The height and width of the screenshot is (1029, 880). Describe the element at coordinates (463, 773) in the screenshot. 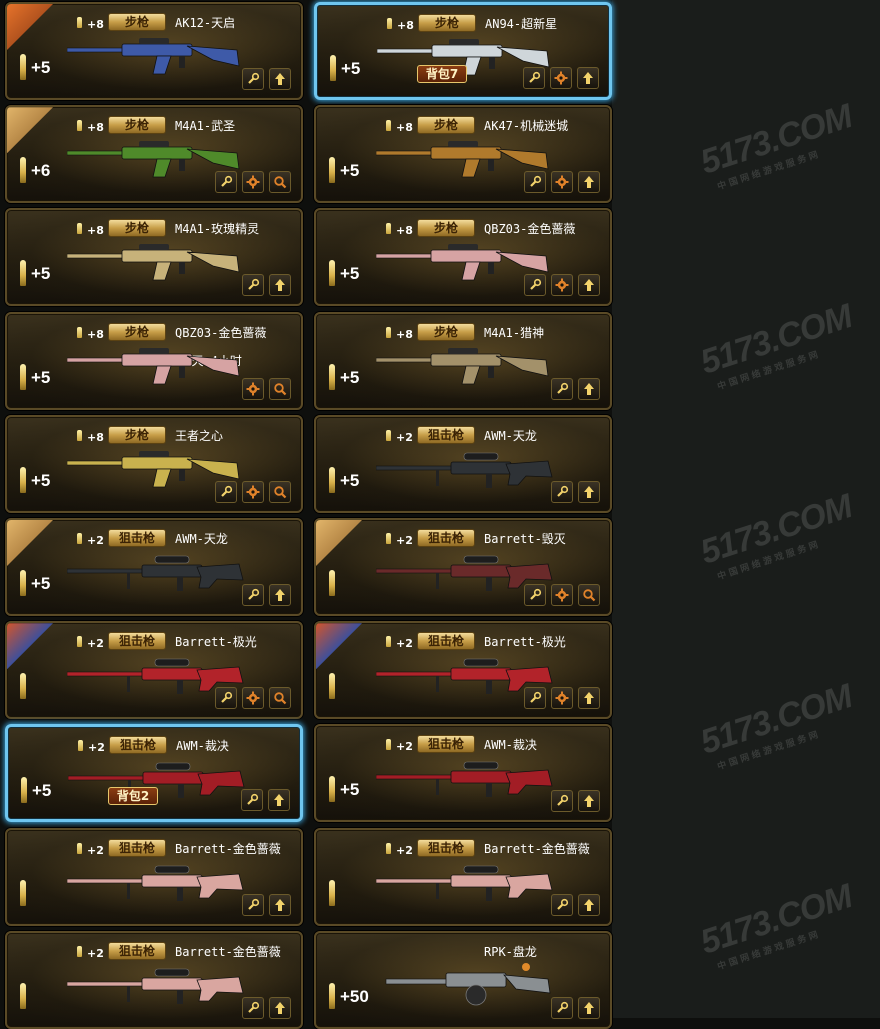

I see `weapon-card: +2 狙击枪 AWM-裁决 +5` at that location.